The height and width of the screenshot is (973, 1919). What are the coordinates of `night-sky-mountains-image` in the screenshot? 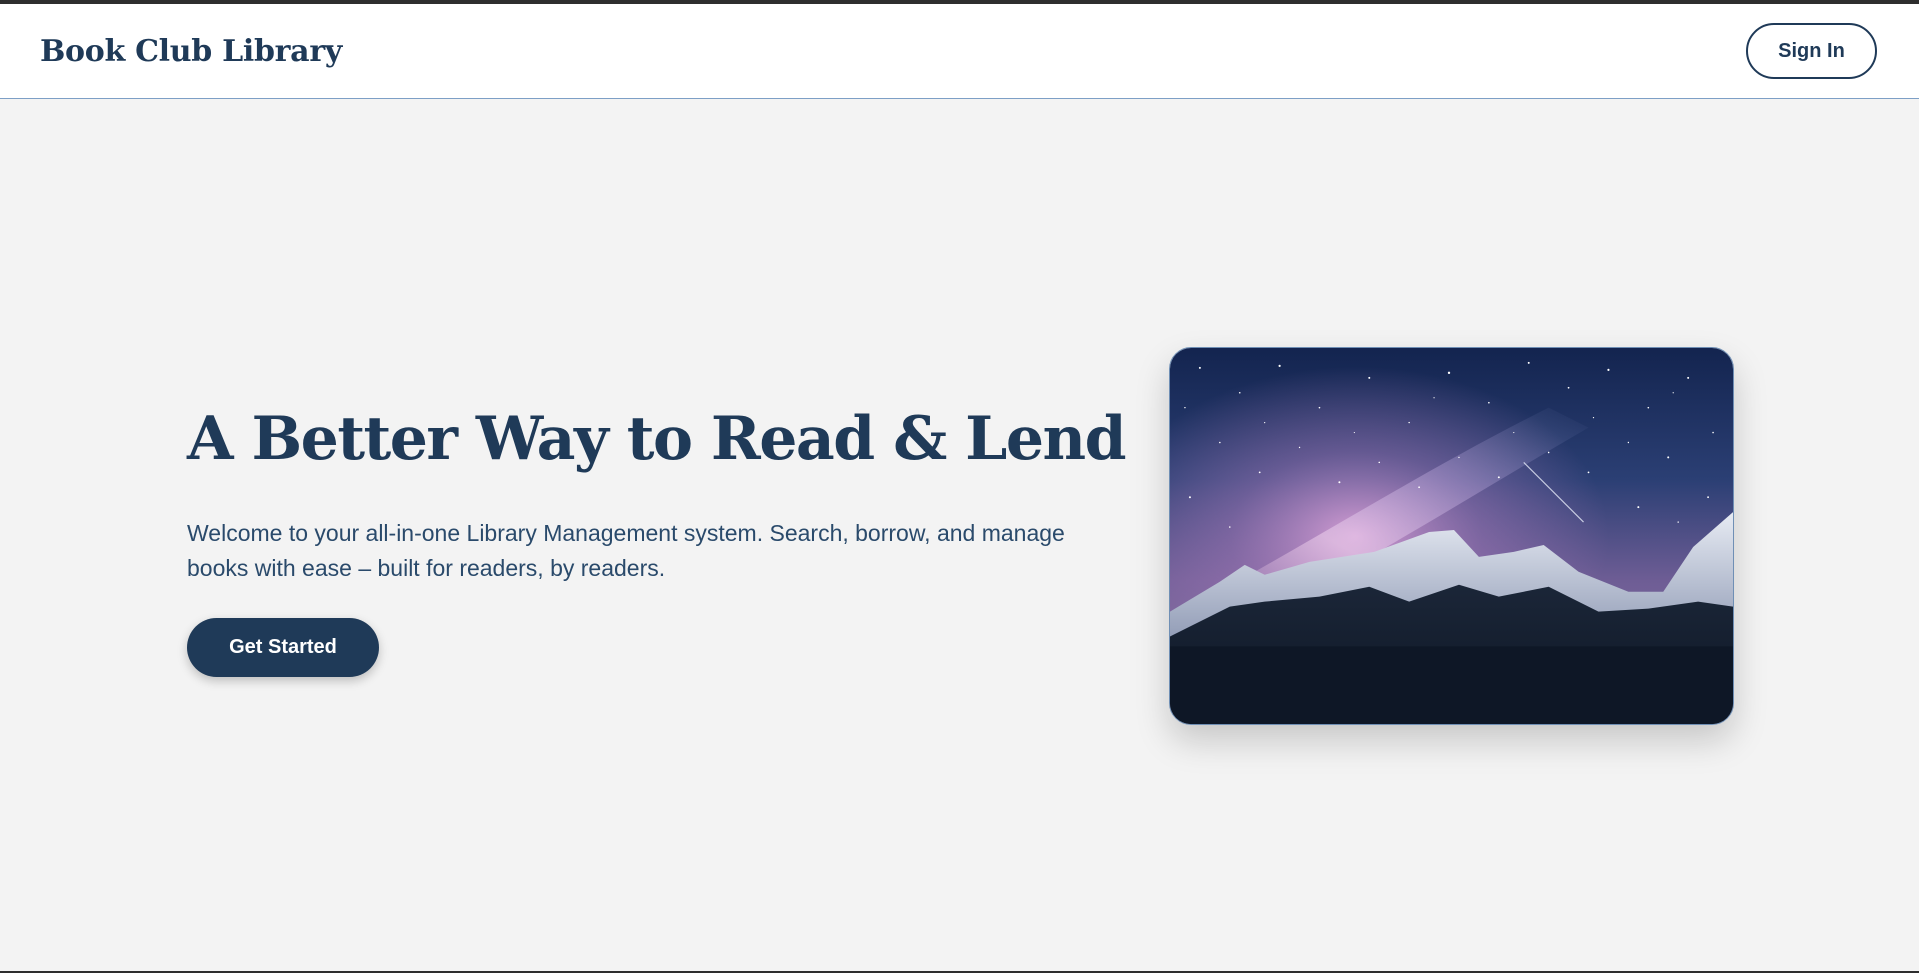 It's located at (1451, 536).